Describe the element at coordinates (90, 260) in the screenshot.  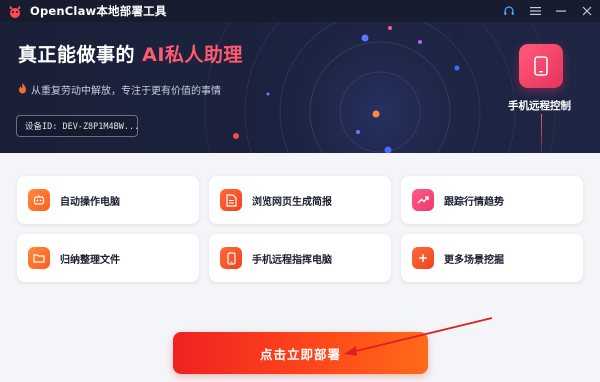
I see `feature-label: 归纳整理文件` at that location.